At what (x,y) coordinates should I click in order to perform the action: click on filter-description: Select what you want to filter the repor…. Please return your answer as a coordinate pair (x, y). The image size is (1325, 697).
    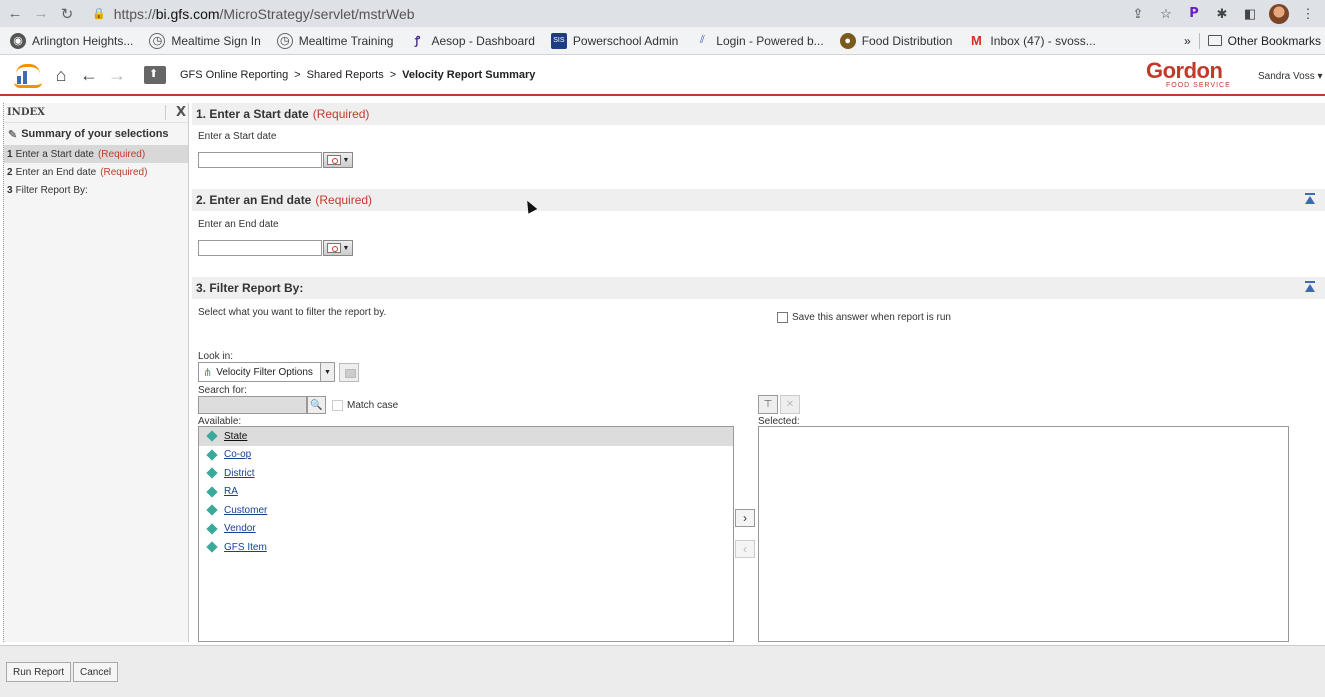
    Looking at the image, I should click on (292, 312).